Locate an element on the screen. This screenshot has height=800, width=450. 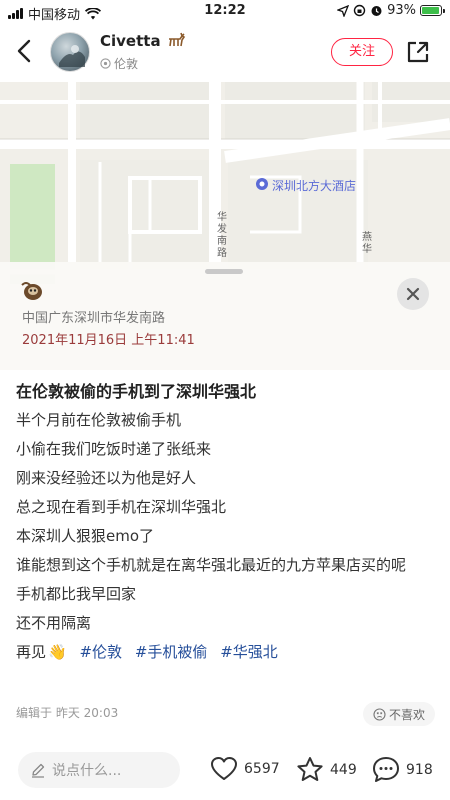
deer-icon is located at coordinates (176, 39).